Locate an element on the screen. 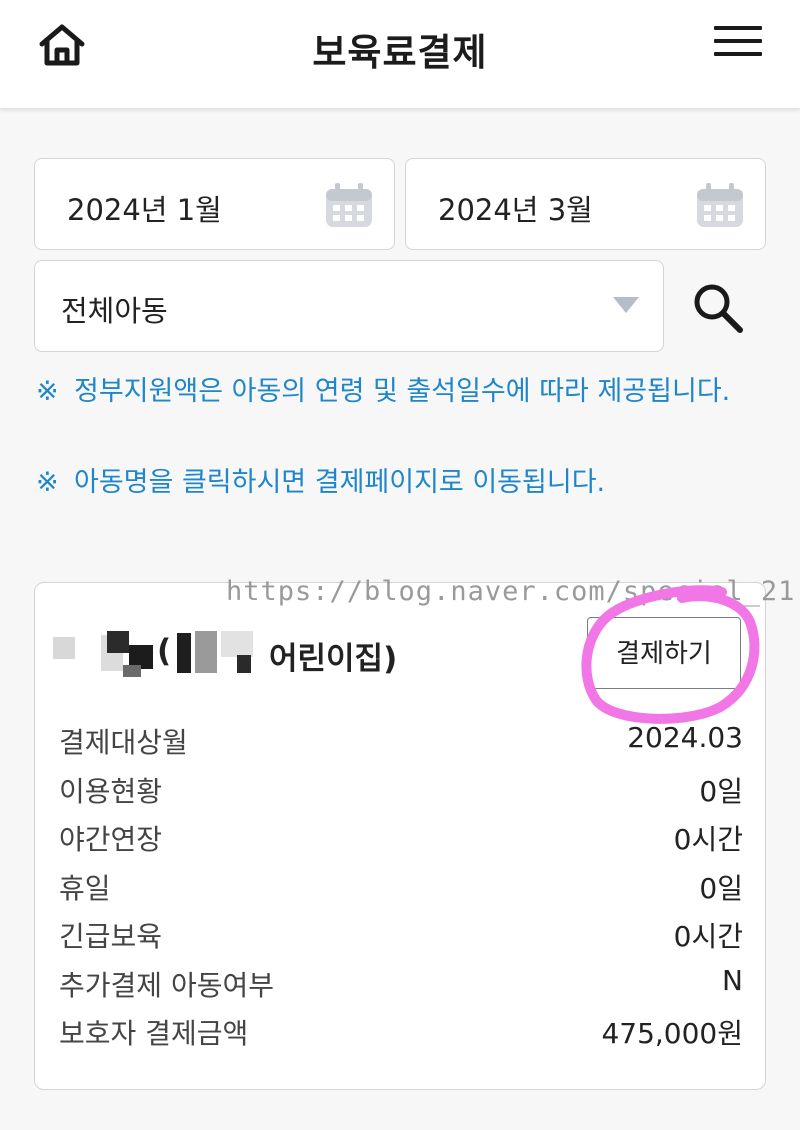 This screenshot has width=800, height=1130. list-item: 야간연장 0시간 is located at coordinates (401, 839).